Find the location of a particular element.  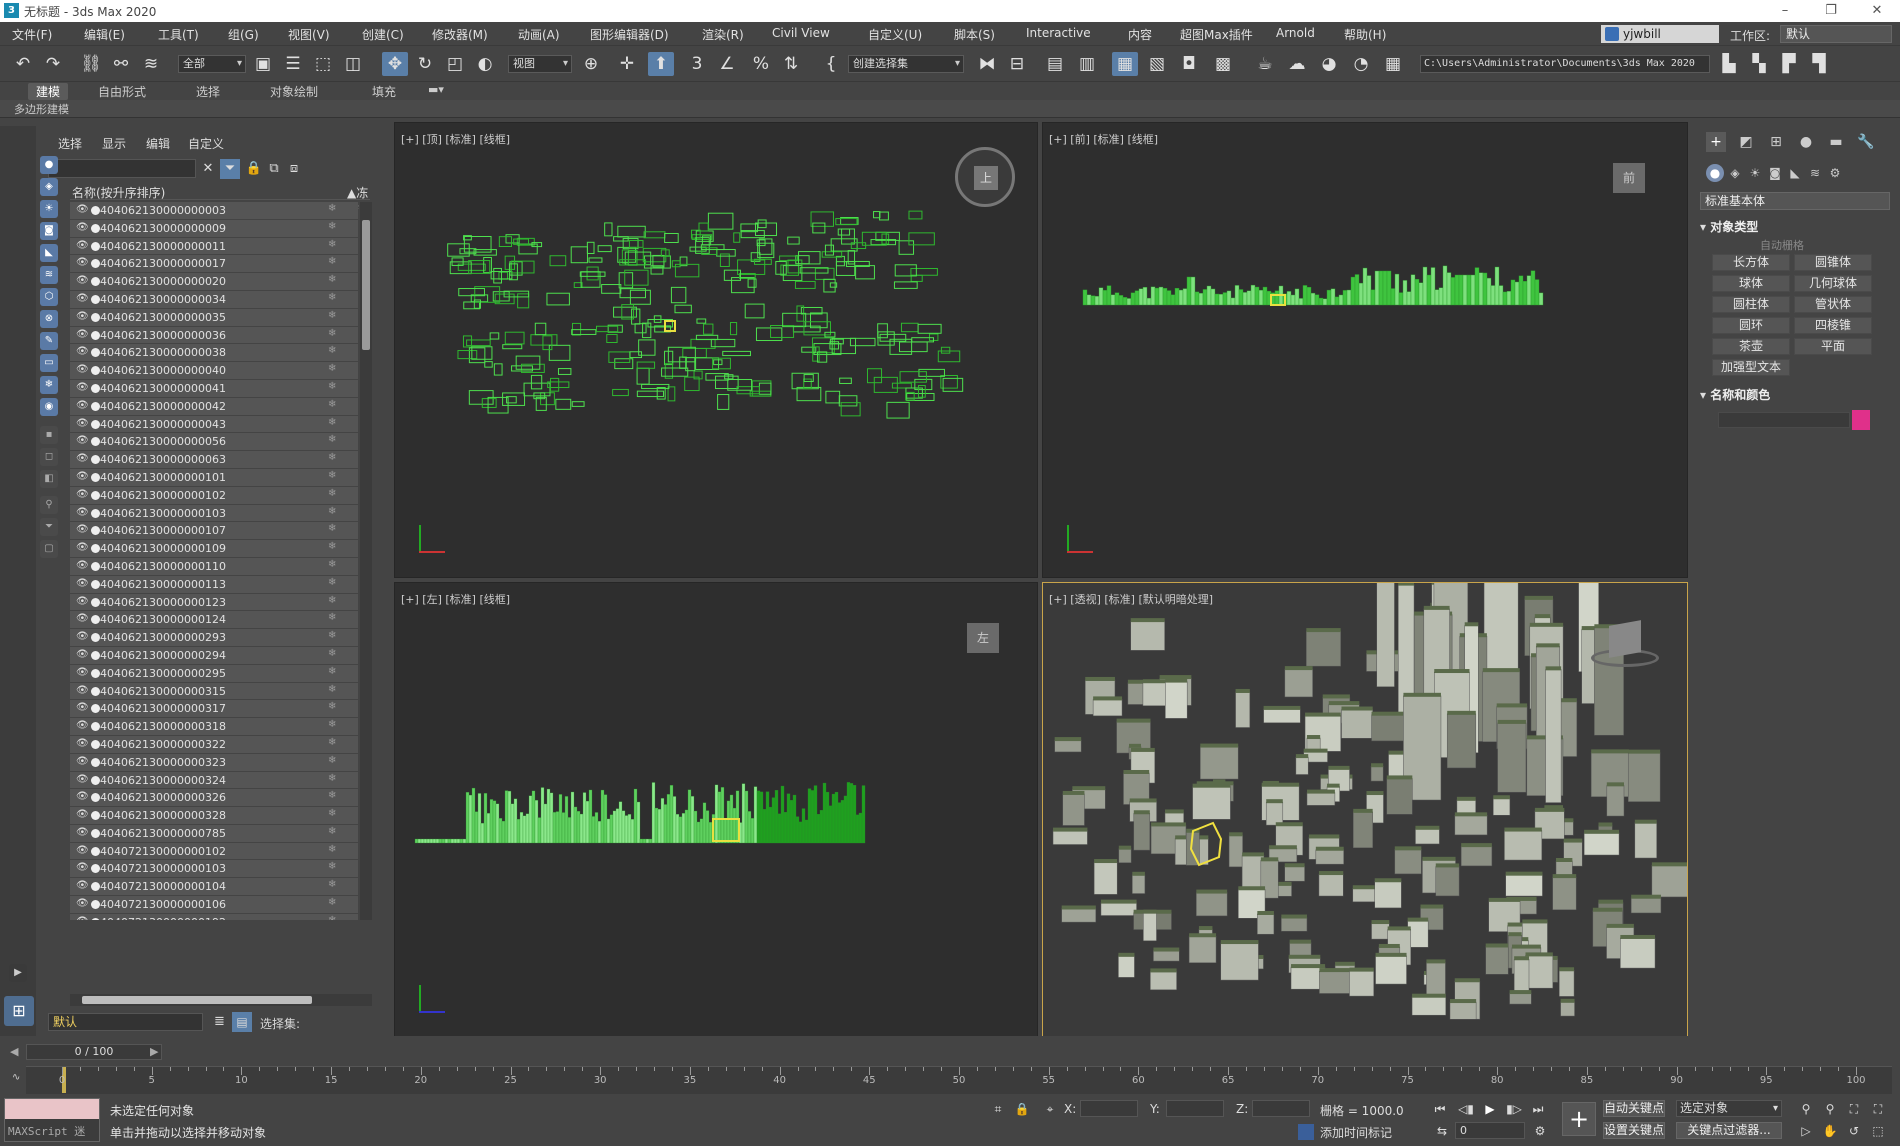

toggle-ribbon-icon: ▥ is located at coordinates (1087, 64).